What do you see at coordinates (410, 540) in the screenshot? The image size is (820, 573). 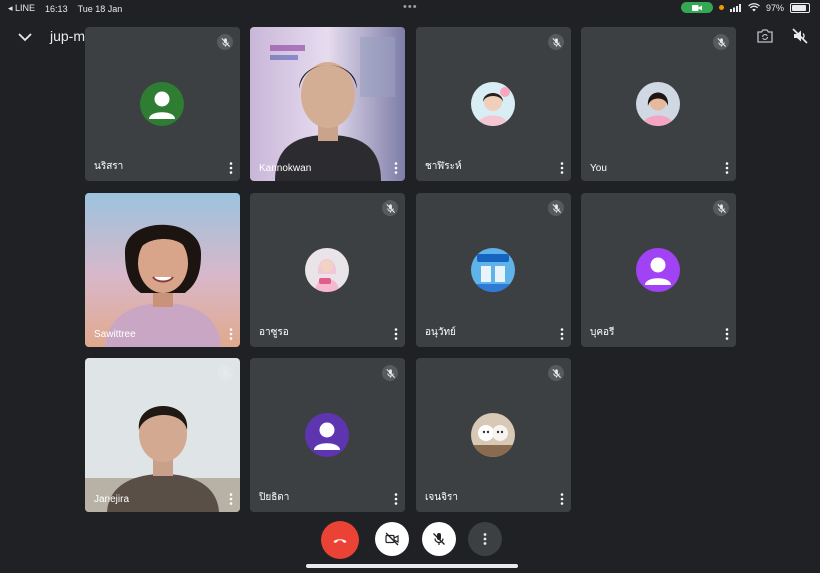 I see `call-controls` at bounding box center [410, 540].